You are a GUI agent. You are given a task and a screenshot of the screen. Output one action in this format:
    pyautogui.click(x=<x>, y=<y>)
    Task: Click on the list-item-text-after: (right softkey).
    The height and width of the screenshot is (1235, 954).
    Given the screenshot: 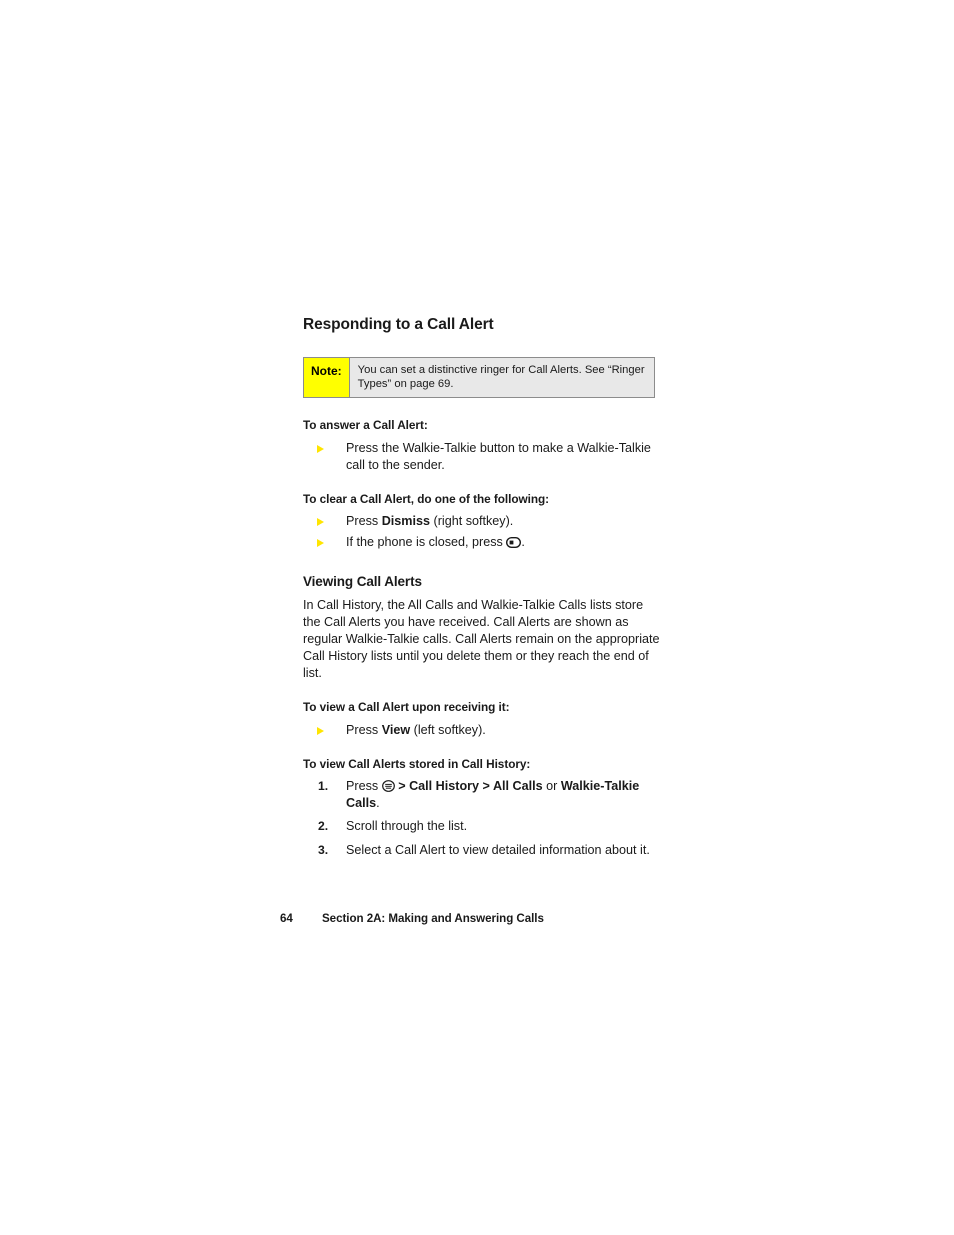 What is the action you would take?
    pyautogui.click(x=472, y=521)
    